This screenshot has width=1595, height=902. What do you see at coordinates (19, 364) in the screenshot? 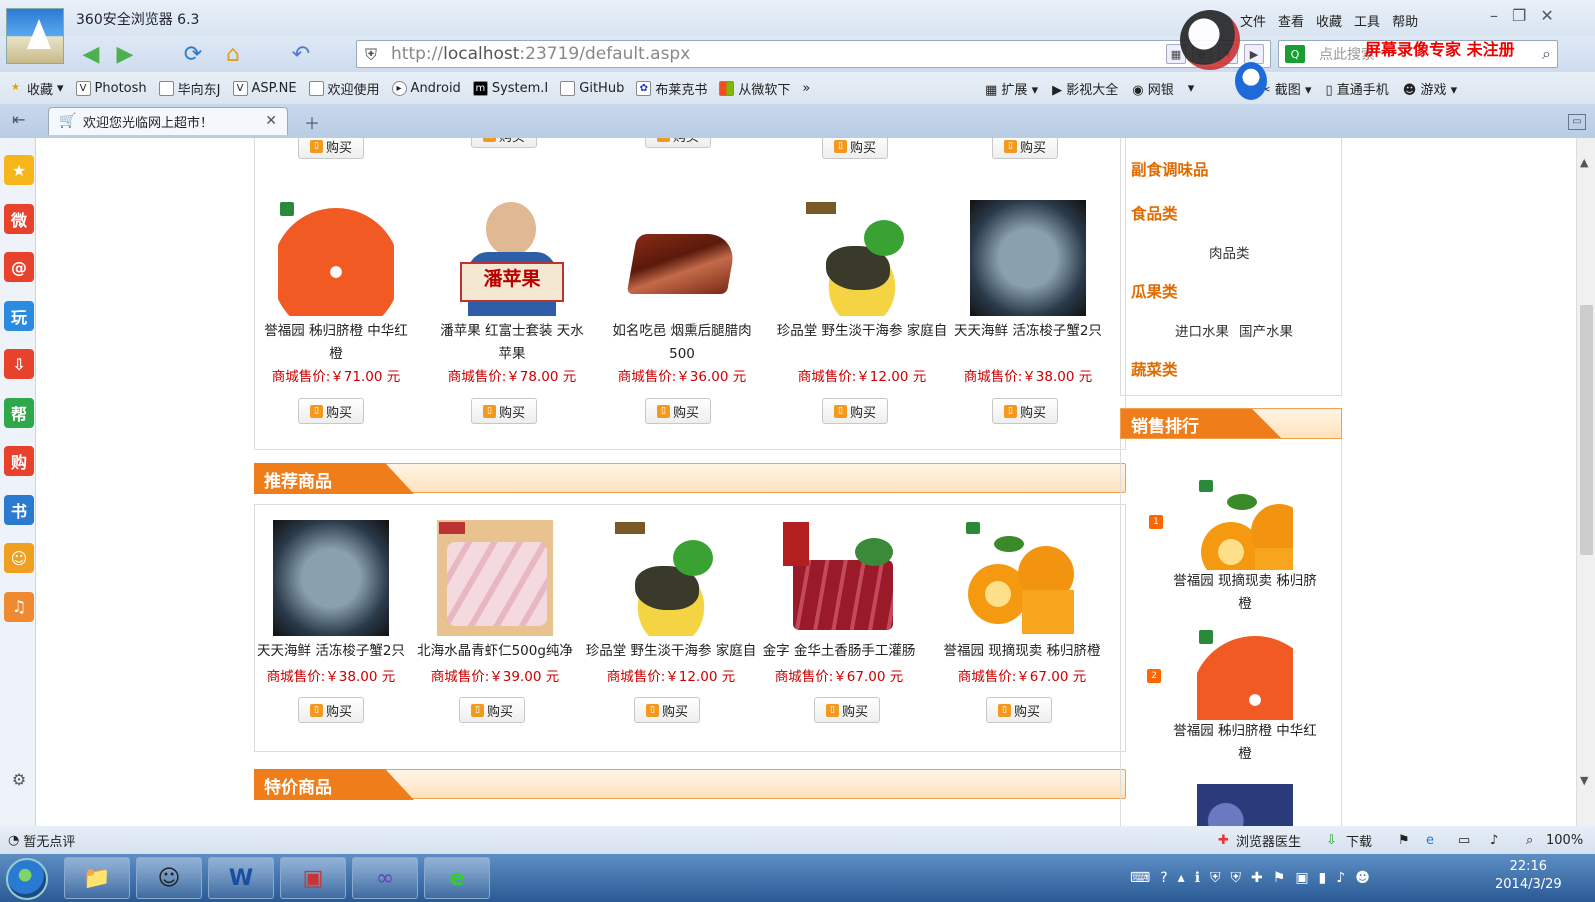
I see `download-icon: ⇩` at bounding box center [19, 364].